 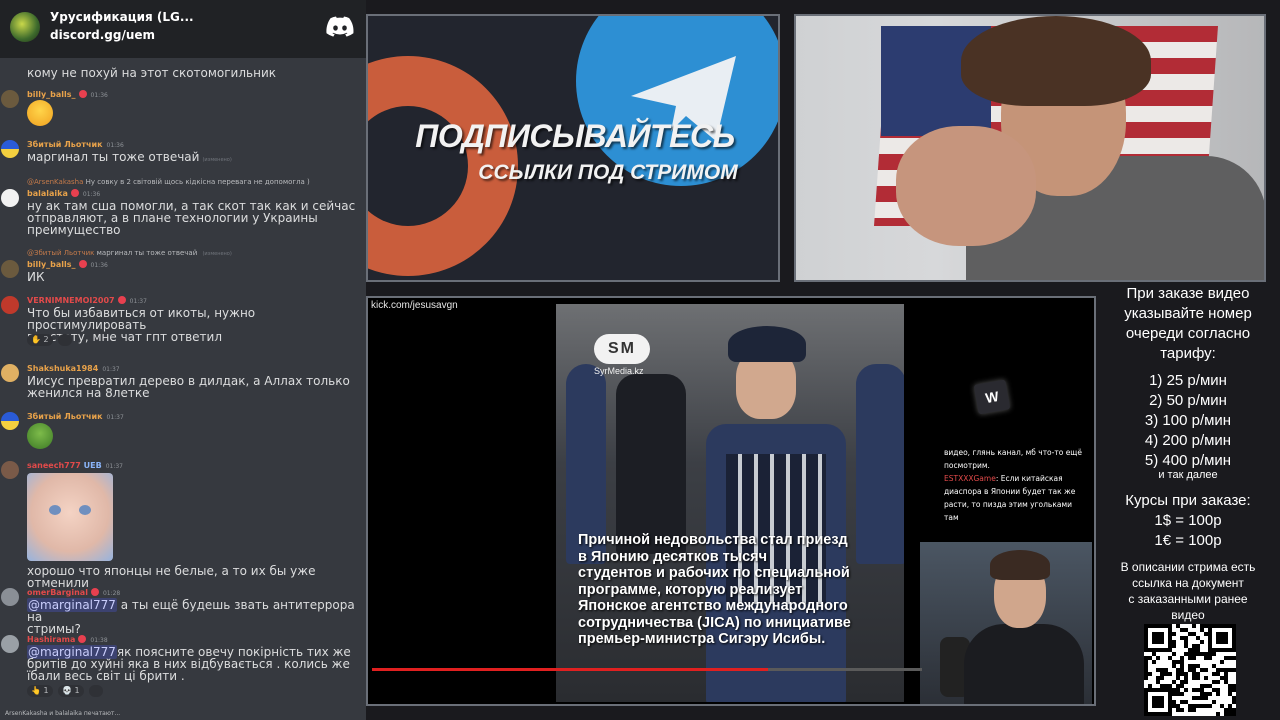 I want to click on rate-item: 1€ = 100р, so click(x=1188, y=540).